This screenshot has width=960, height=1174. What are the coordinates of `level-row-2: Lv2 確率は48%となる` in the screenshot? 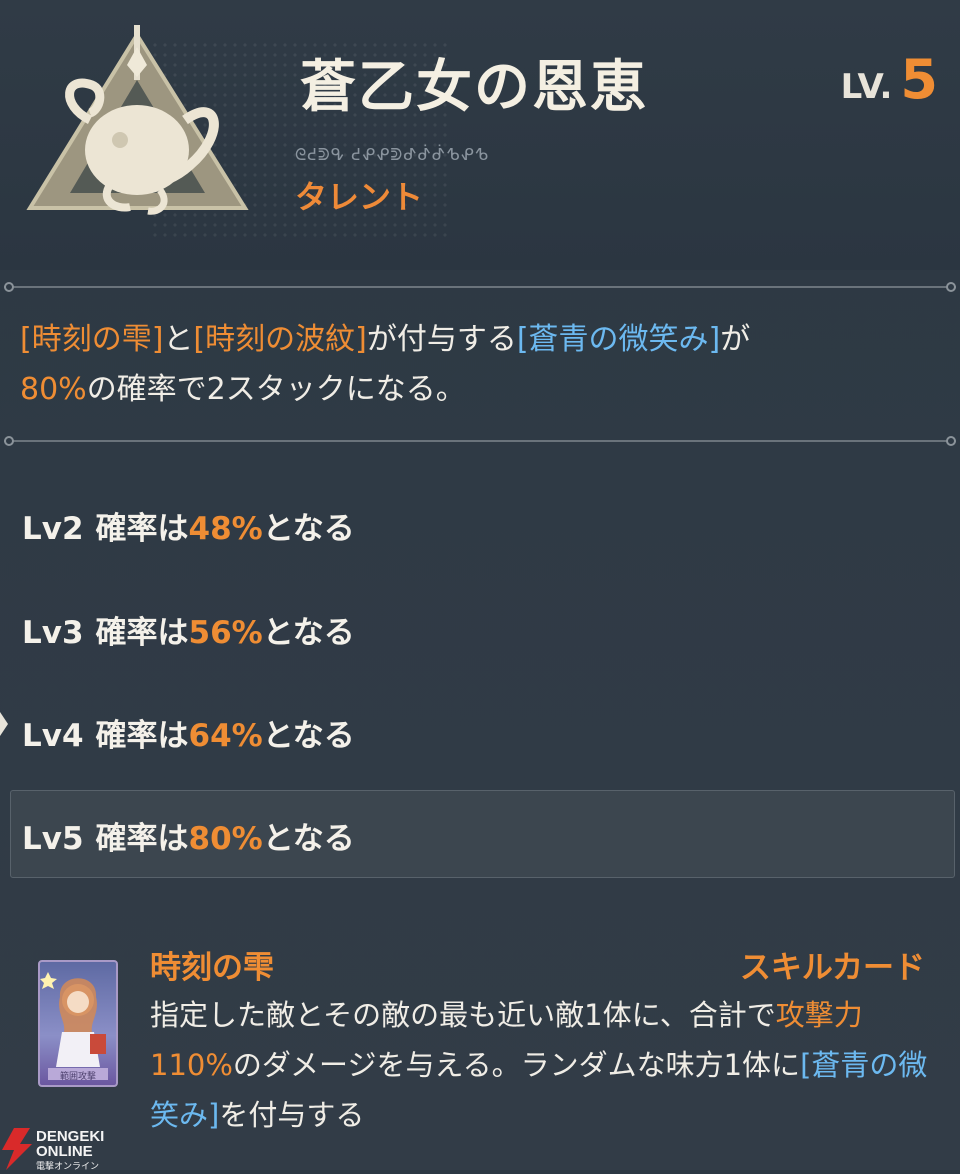 It's located at (188, 525).